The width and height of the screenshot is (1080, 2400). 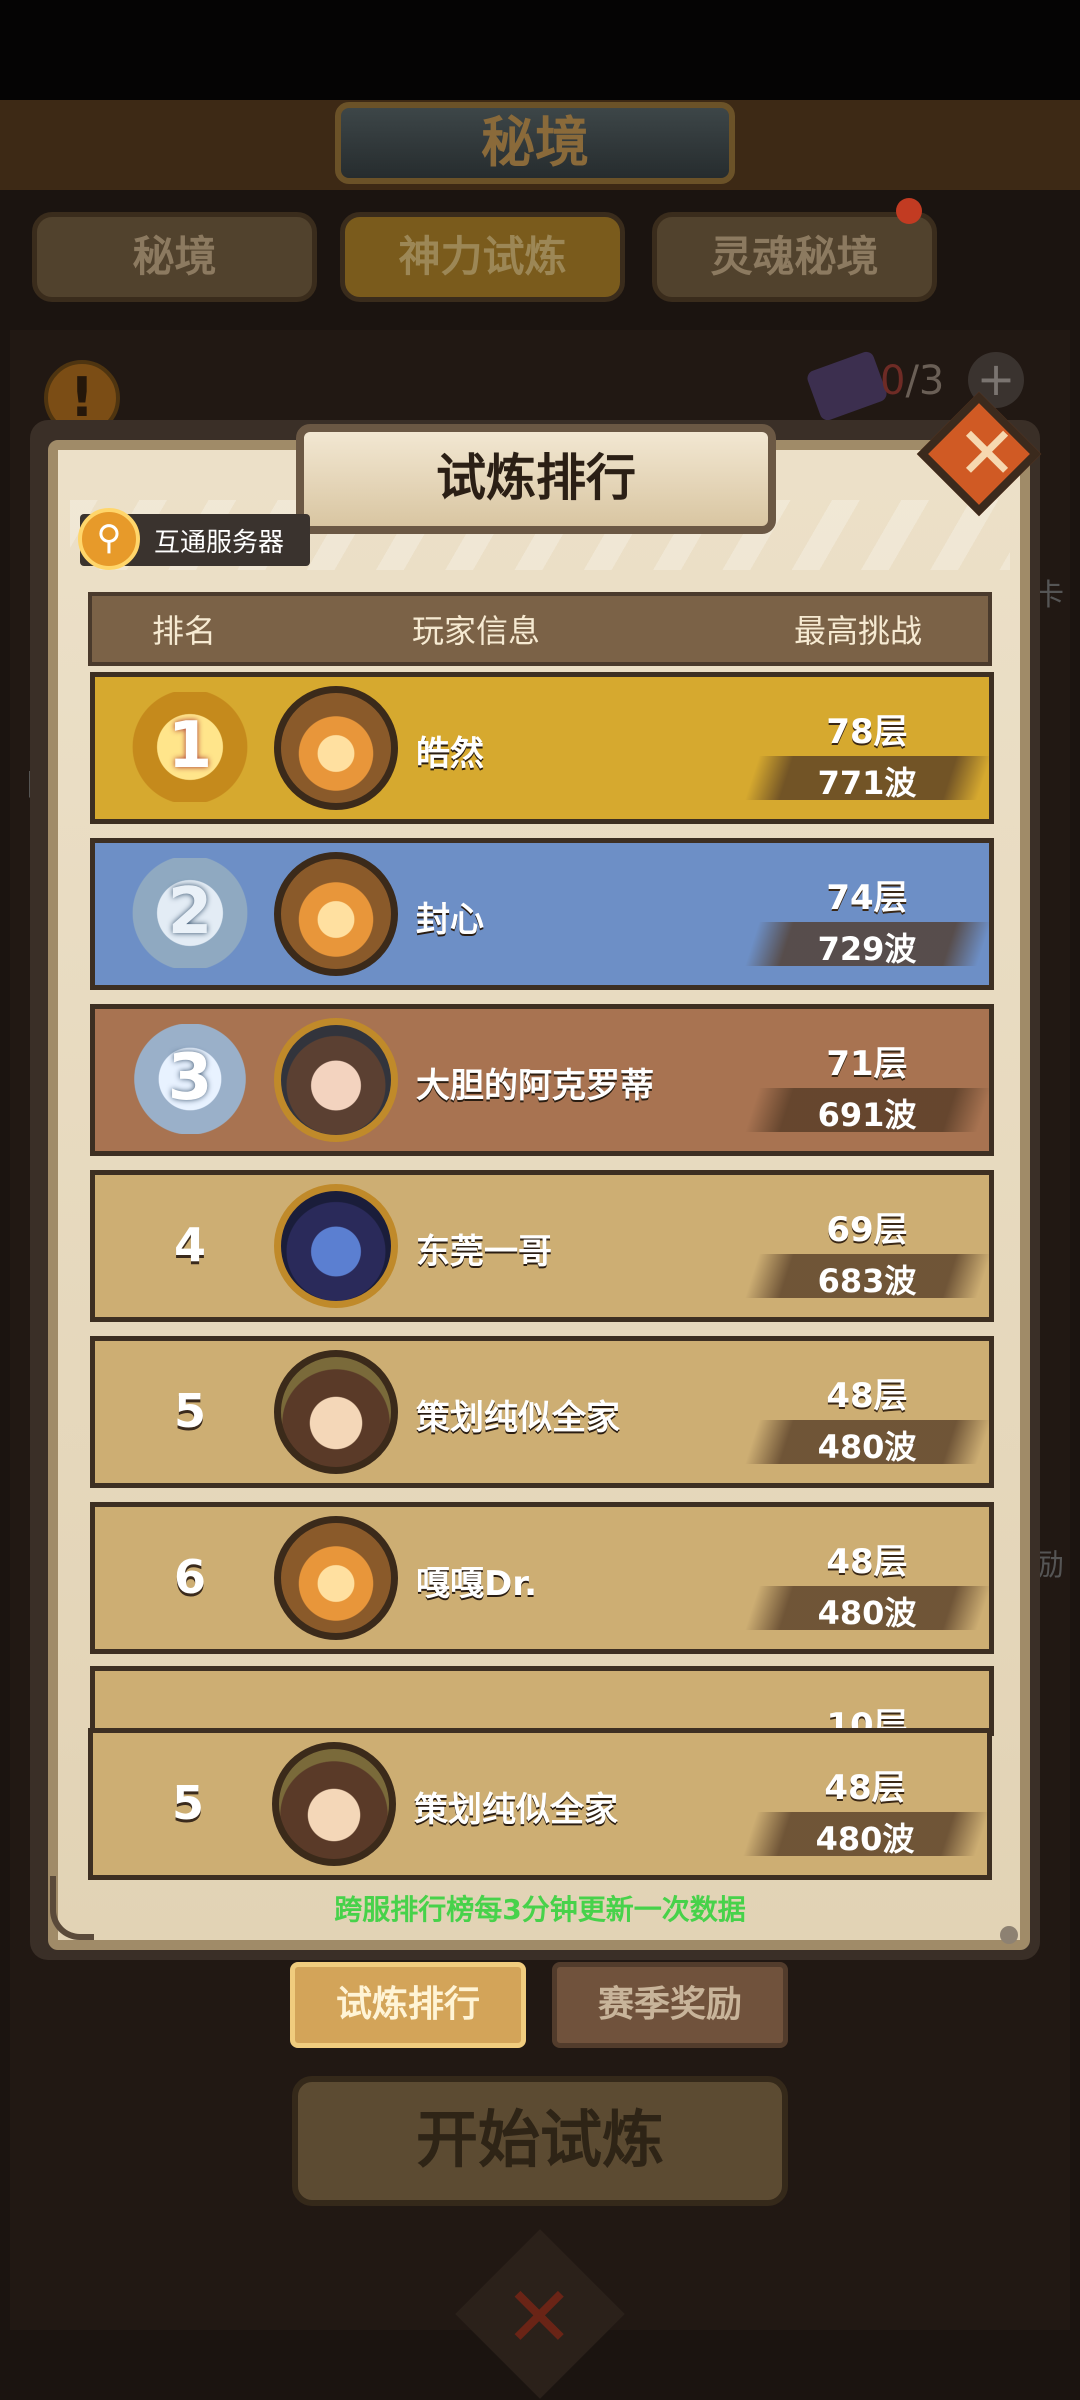 I want to click on start-trial-button: 开始试炼, so click(x=540, y=2141).